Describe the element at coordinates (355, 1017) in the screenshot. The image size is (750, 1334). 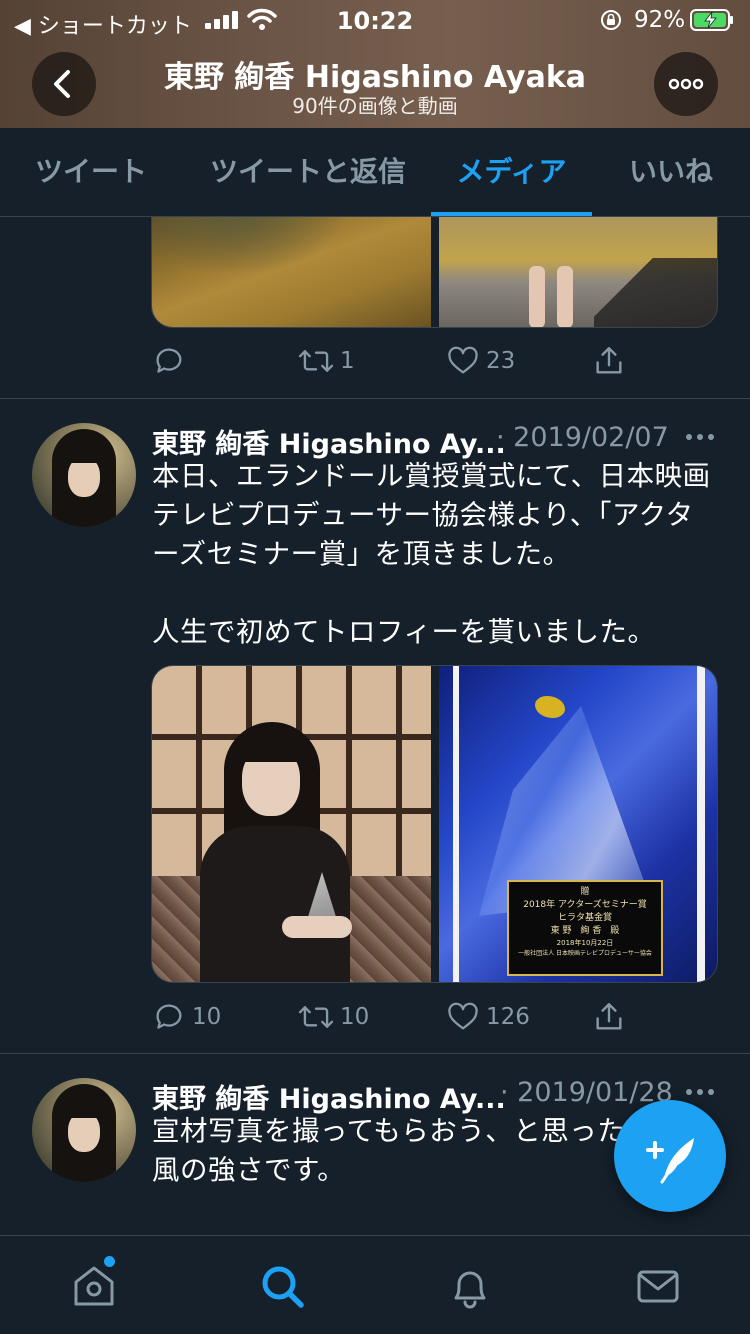
I see `retweet-count: 10` at that location.